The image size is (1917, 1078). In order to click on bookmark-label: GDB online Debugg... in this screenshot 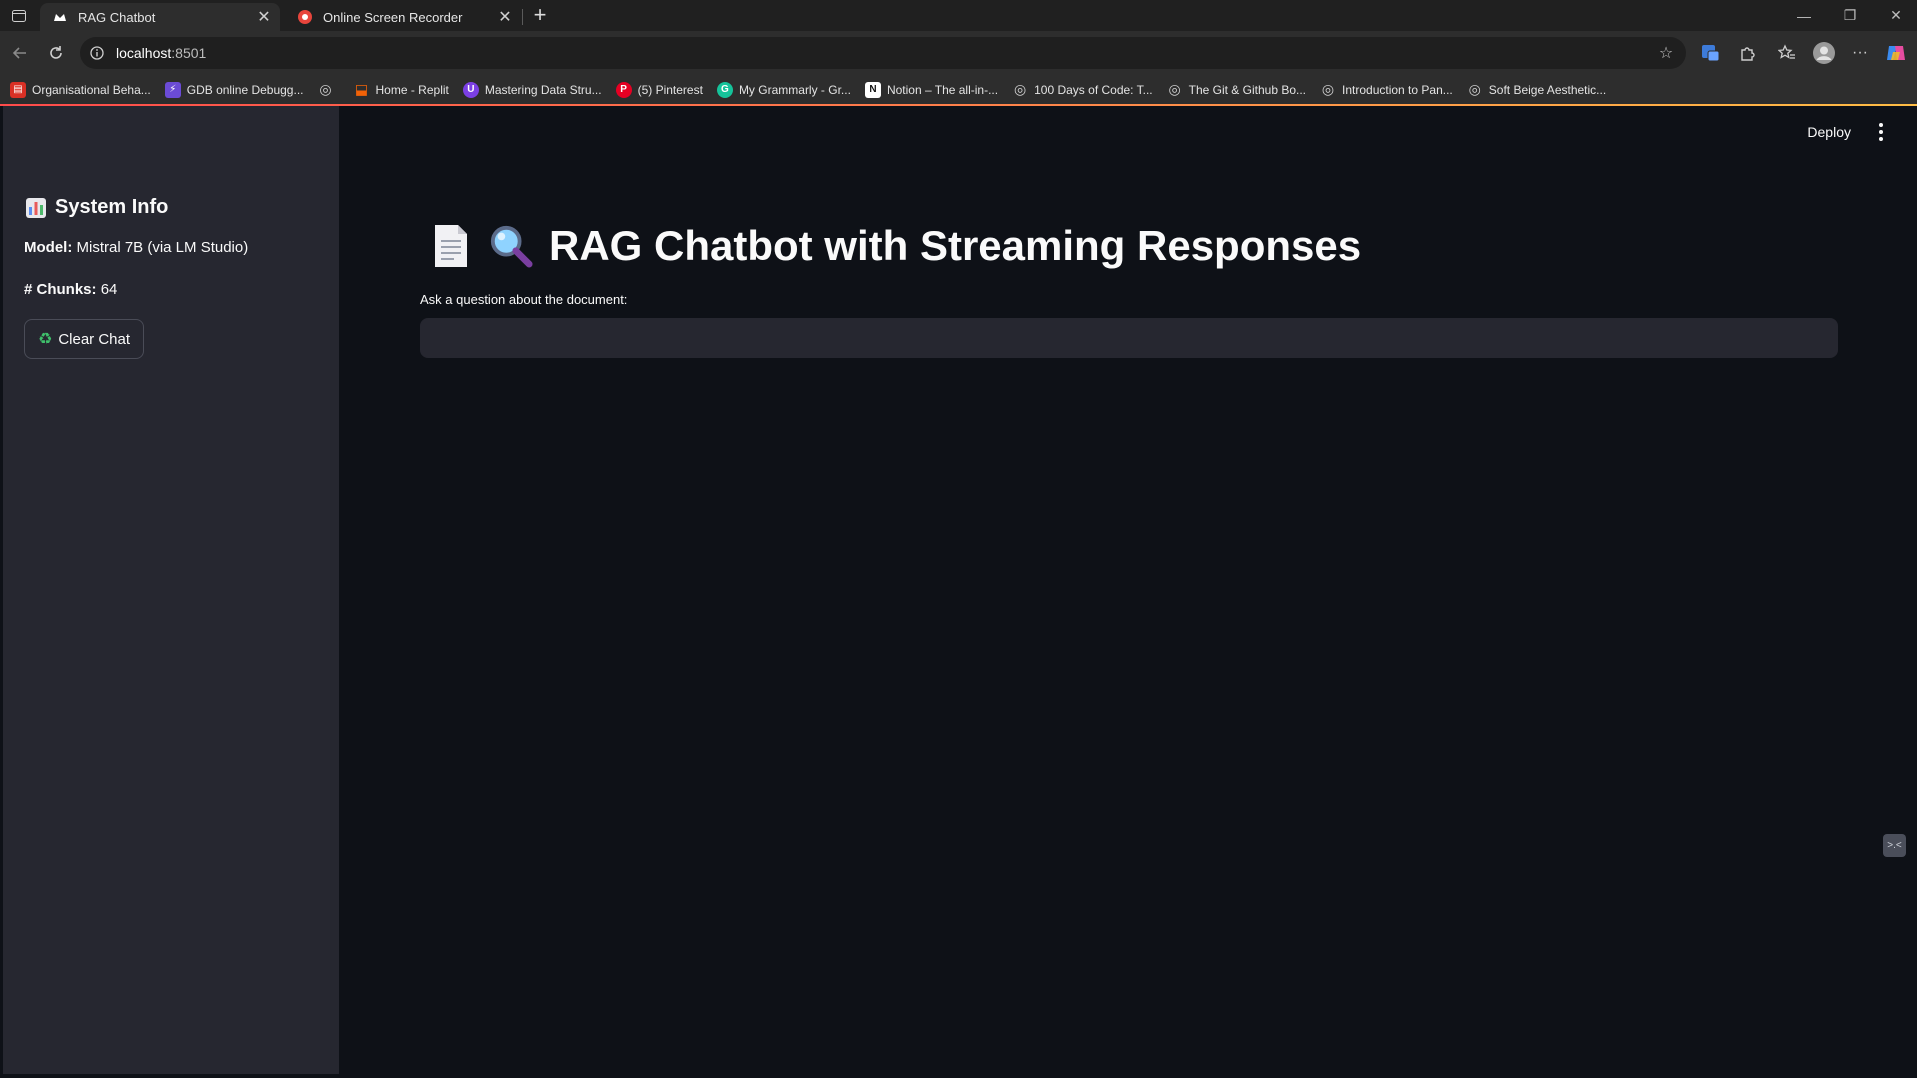, I will do `click(245, 89)`.